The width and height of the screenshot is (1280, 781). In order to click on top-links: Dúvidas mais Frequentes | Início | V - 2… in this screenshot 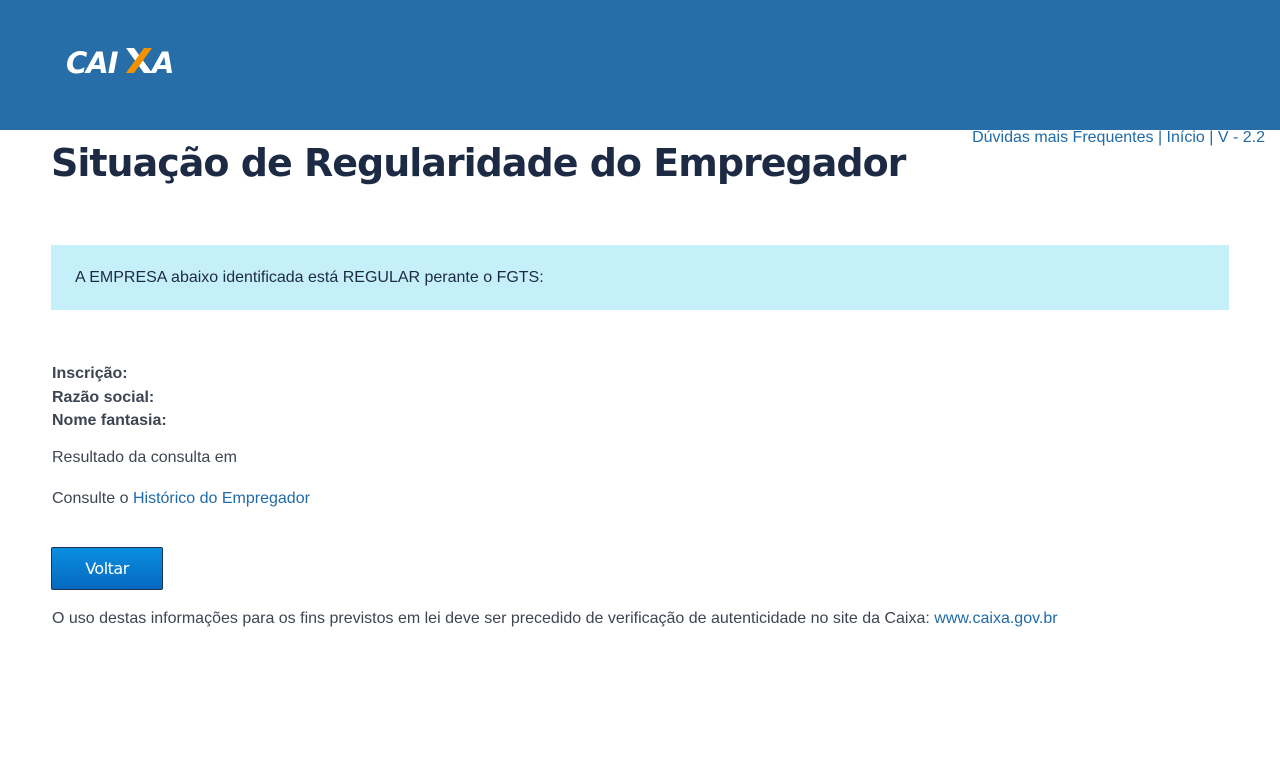, I will do `click(1118, 138)`.